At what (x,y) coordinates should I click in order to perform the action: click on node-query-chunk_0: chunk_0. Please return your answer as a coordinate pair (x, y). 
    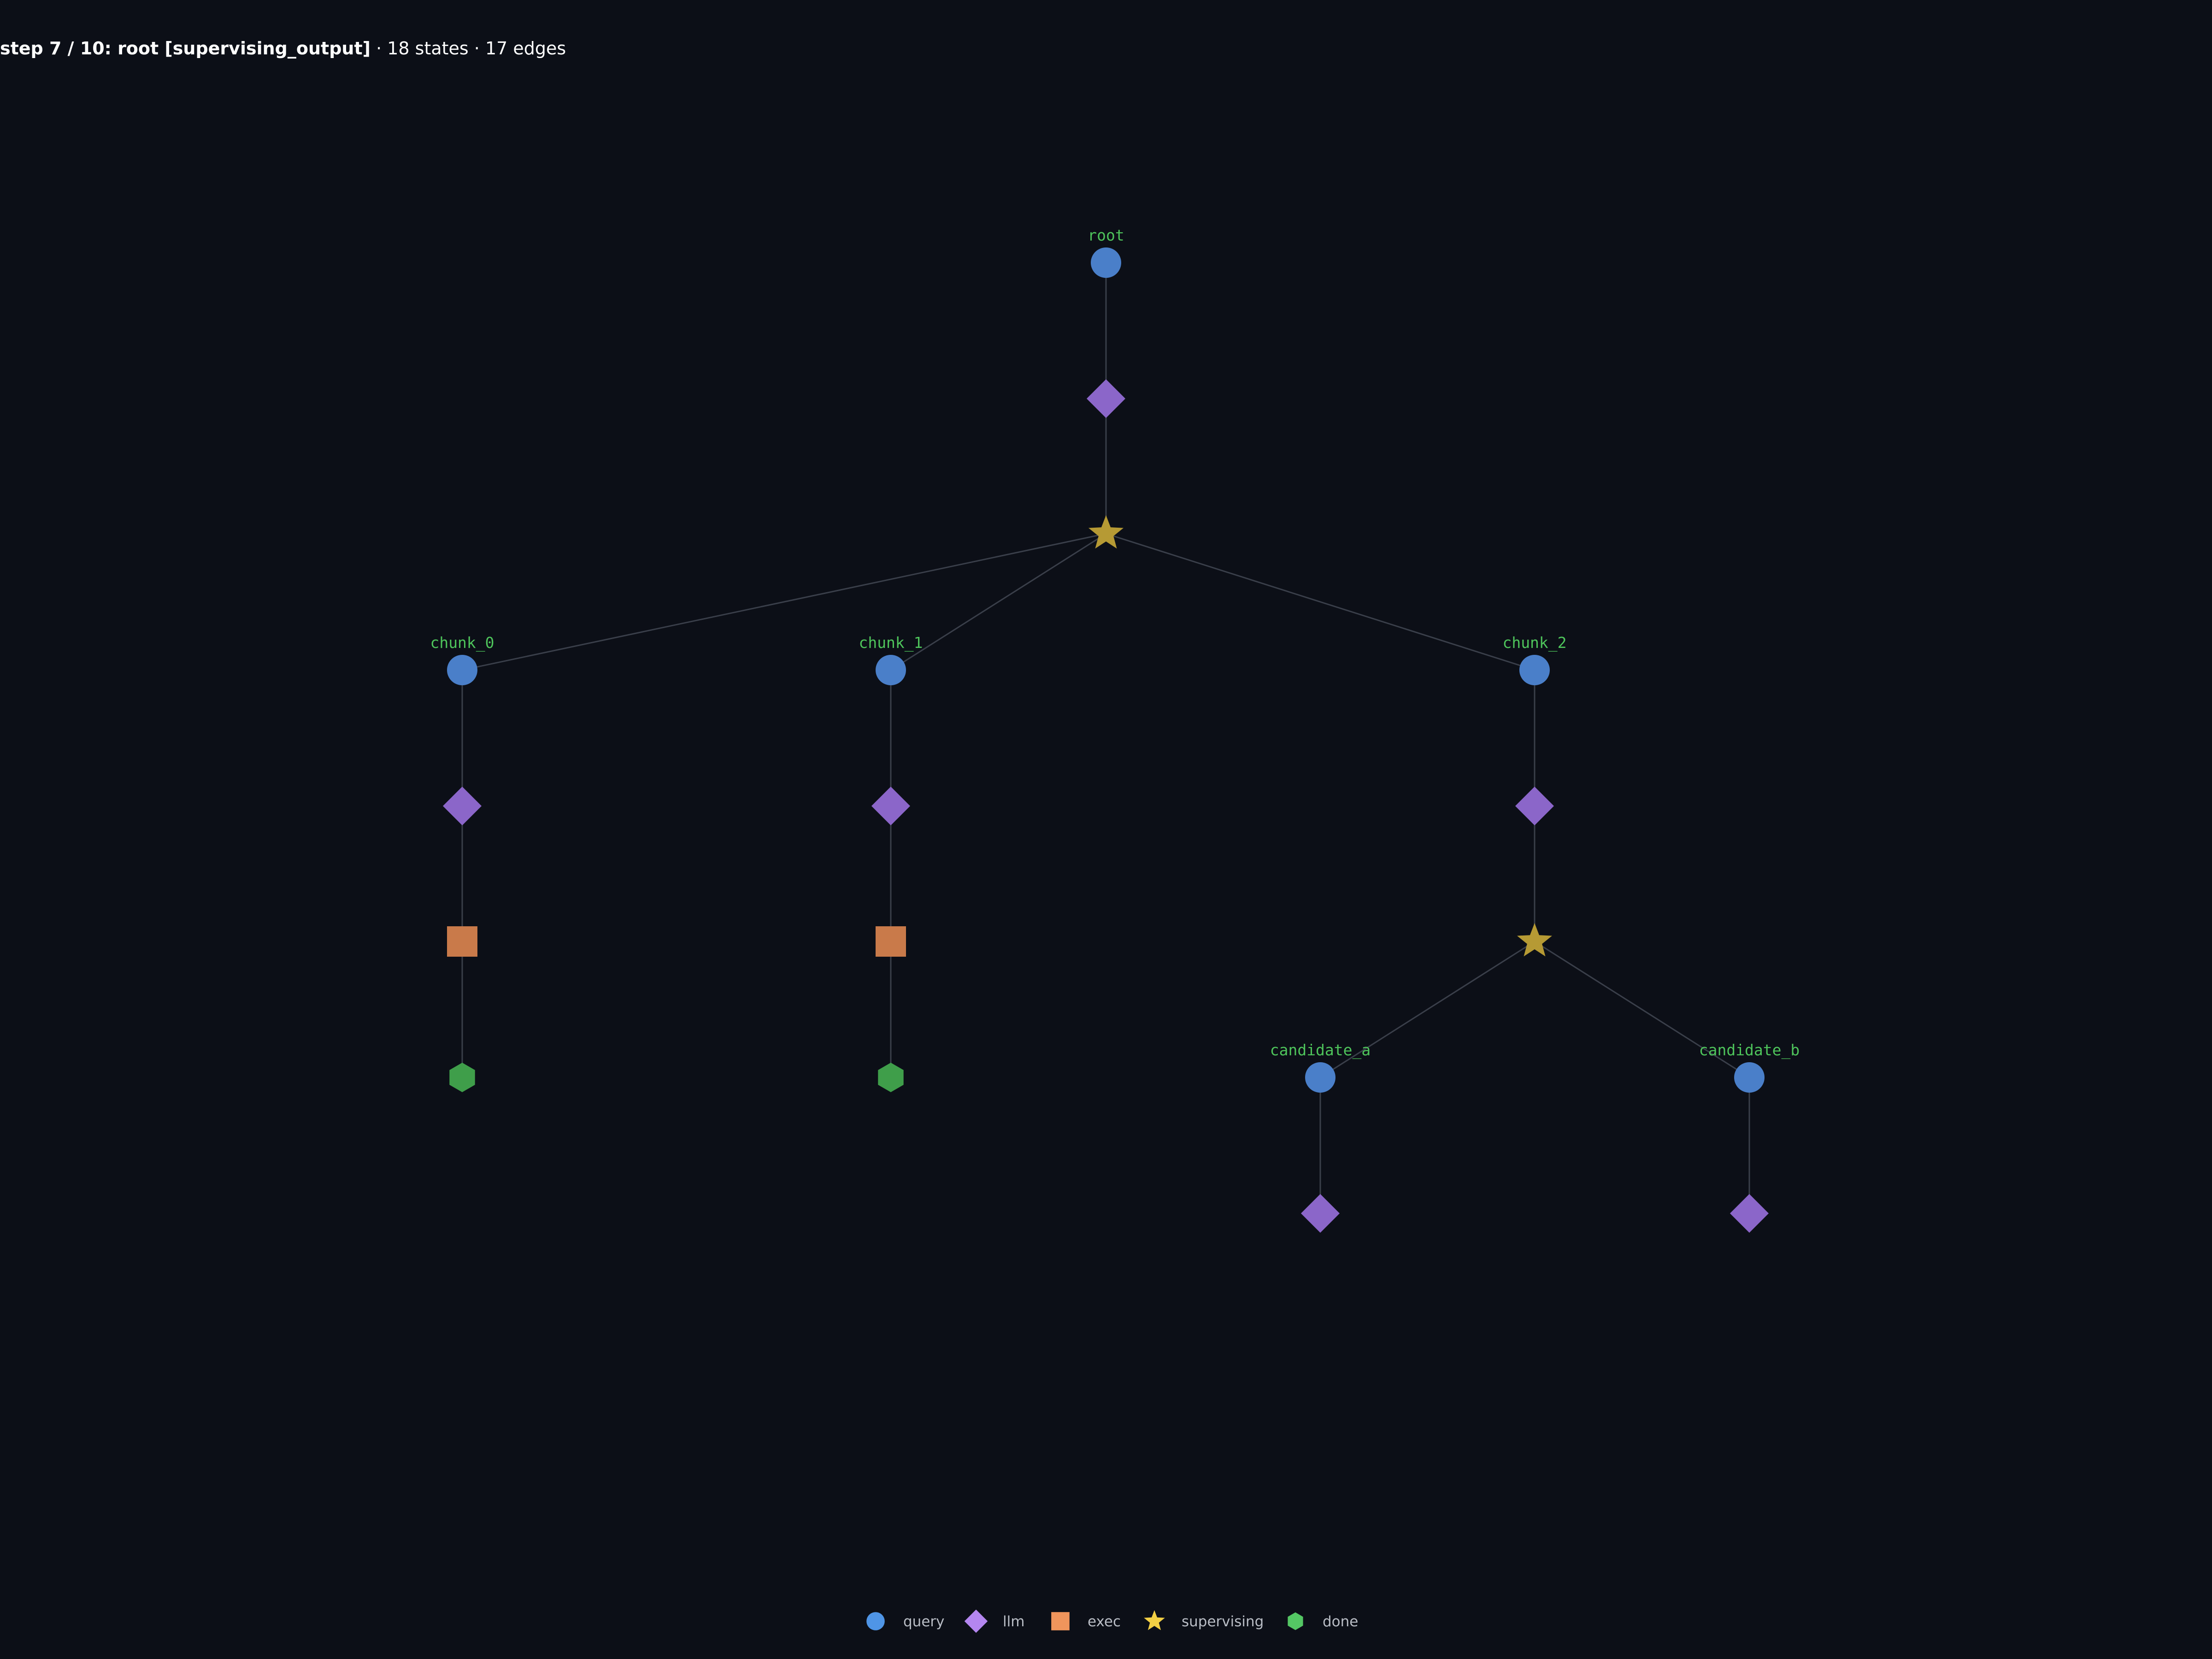
    Looking at the image, I should click on (462, 659).